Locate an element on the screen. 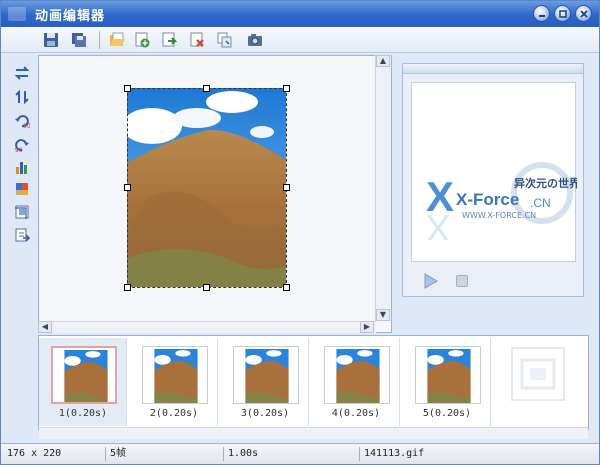 The image size is (600, 465). save-icon is located at coordinates (51, 40).